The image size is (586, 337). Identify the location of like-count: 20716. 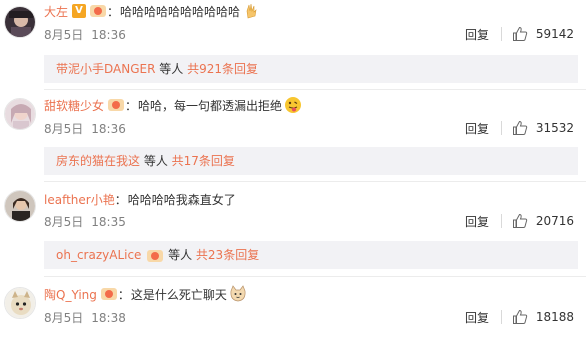
(554, 221).